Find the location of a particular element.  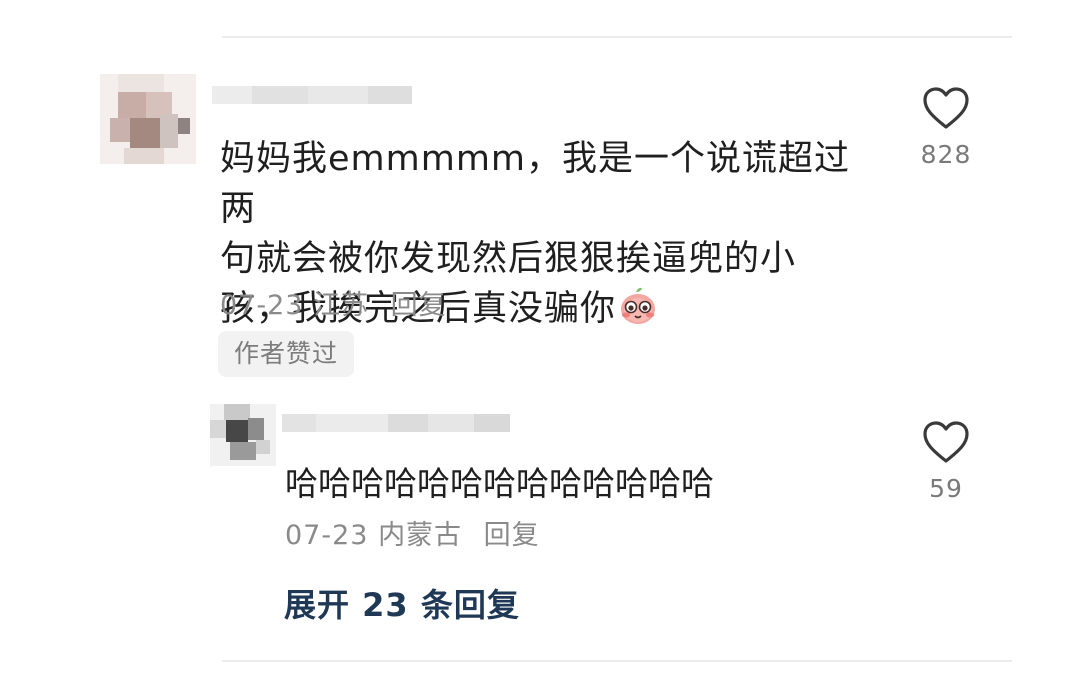

expand-replies-button: 展开 23 条回复 is located at coordinates (402, 603).